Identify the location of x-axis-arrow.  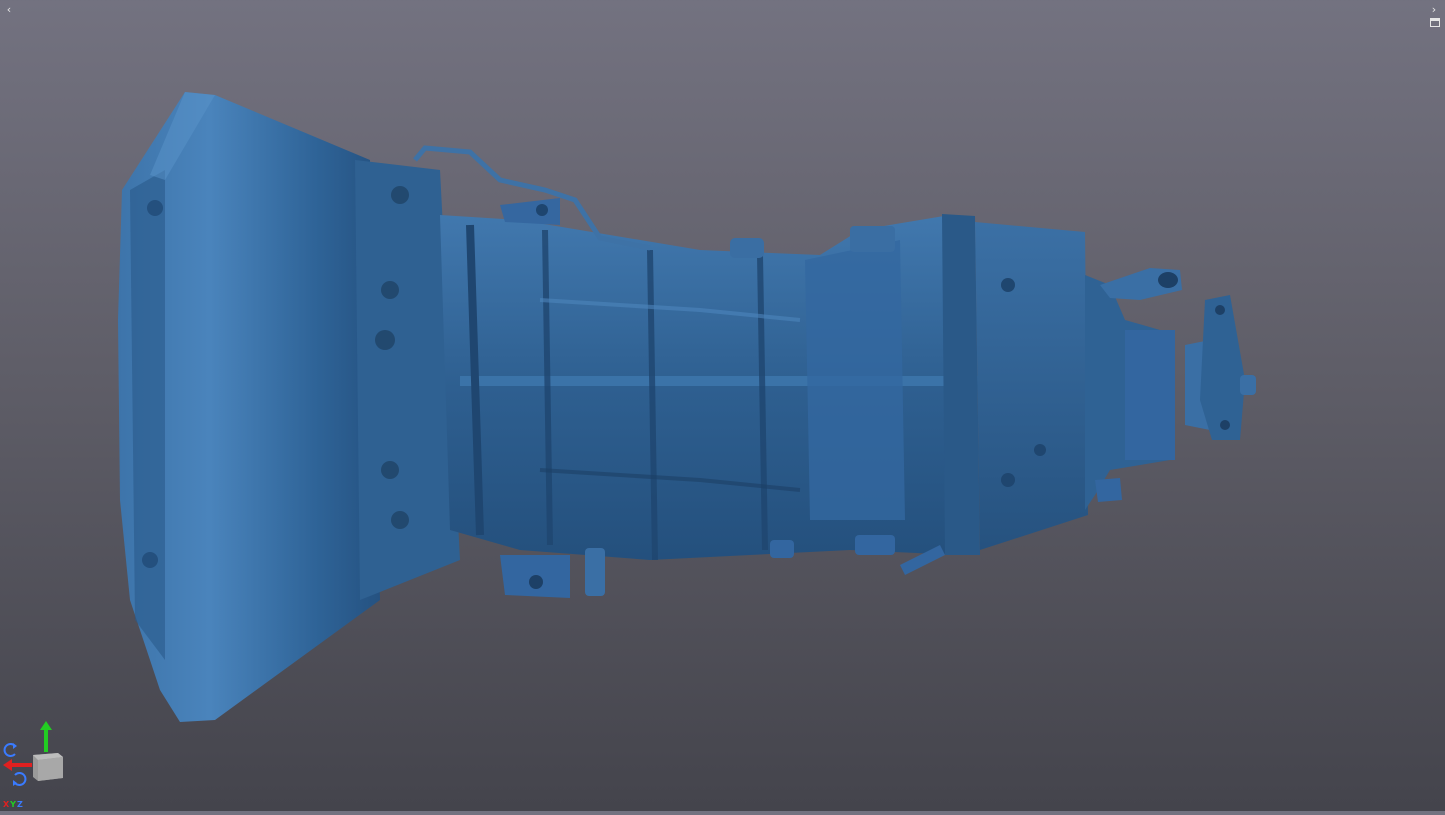
(21, 765).